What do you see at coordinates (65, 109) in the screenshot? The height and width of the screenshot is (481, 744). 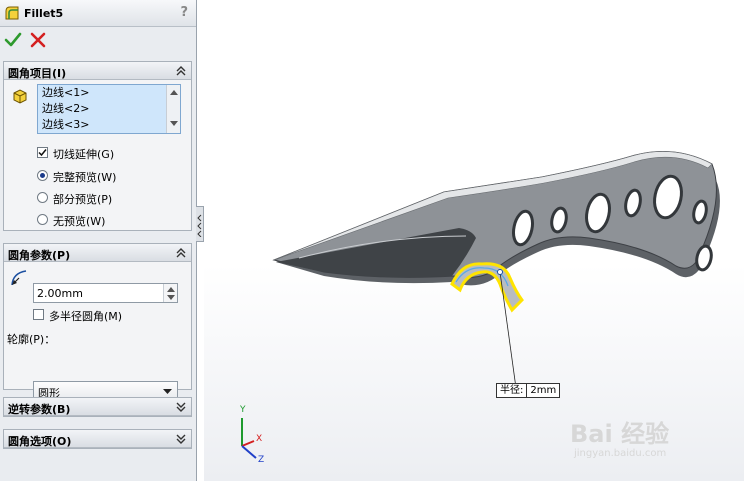 I see `list-item: 边线<2>` at bounding box center [65, 109].